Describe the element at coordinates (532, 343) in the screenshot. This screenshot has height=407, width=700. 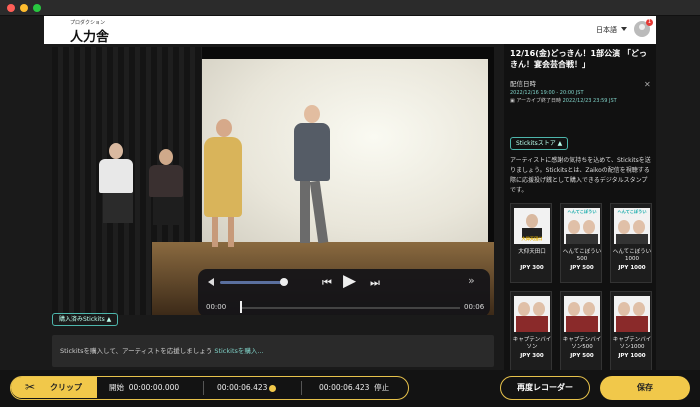
I see `stickit-name: キャプテンバイソン` at that location.